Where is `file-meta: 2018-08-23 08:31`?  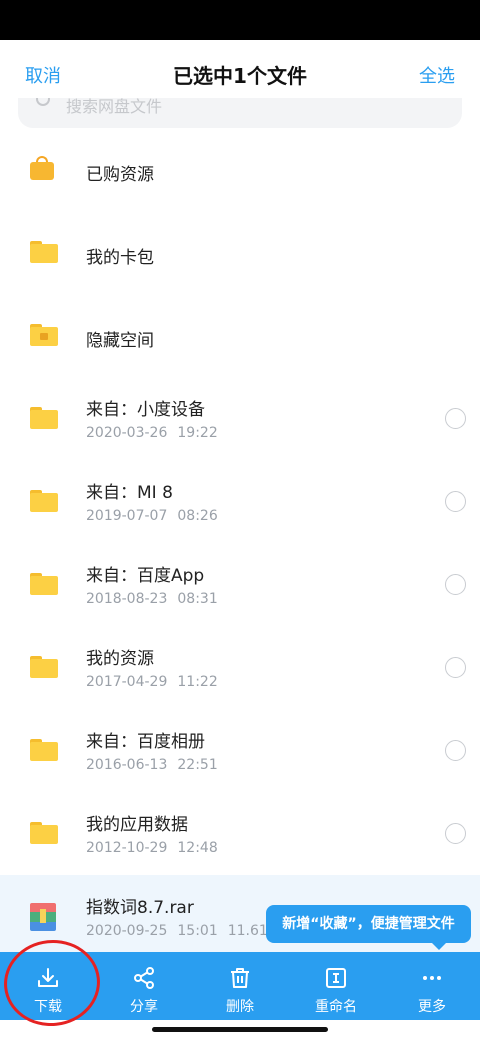
file-meta: 2018-08-23 08:31 is located at coordinates (157, 599).